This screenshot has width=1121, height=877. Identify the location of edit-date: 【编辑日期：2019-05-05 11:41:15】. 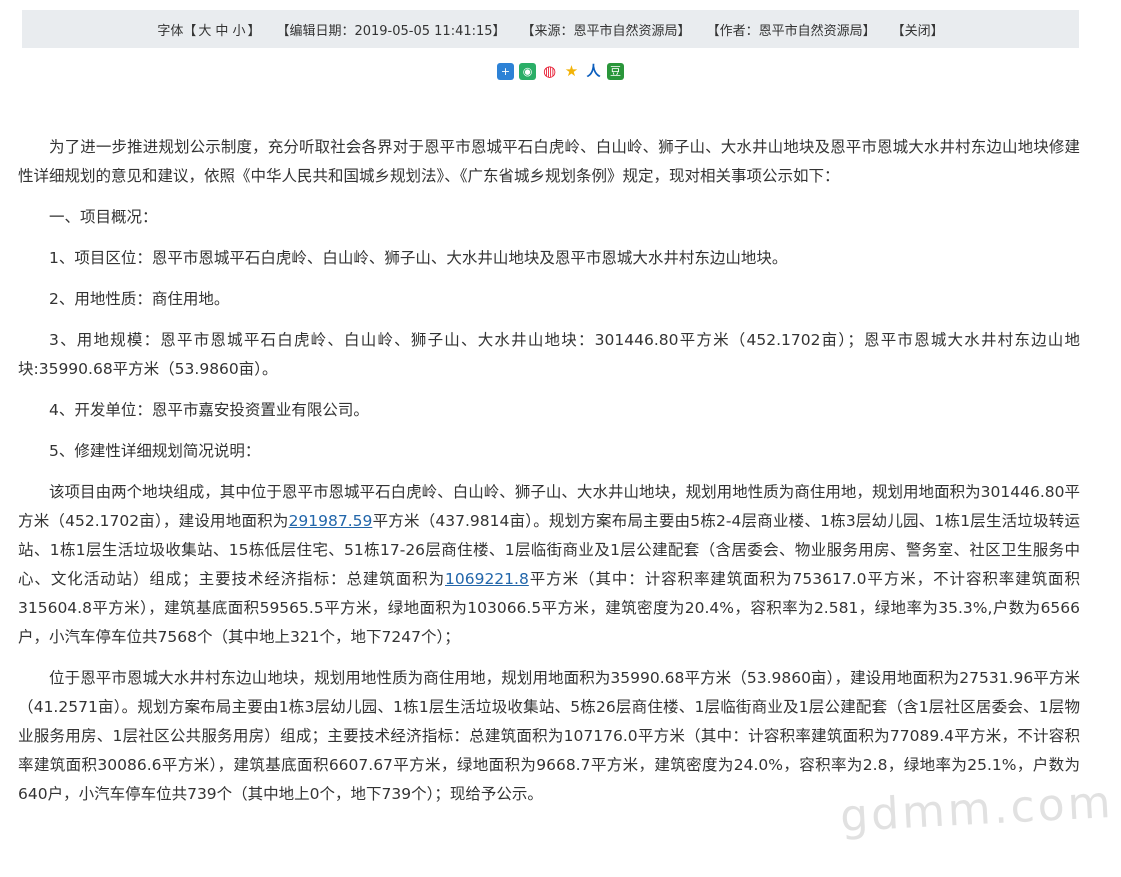
(391, 31).